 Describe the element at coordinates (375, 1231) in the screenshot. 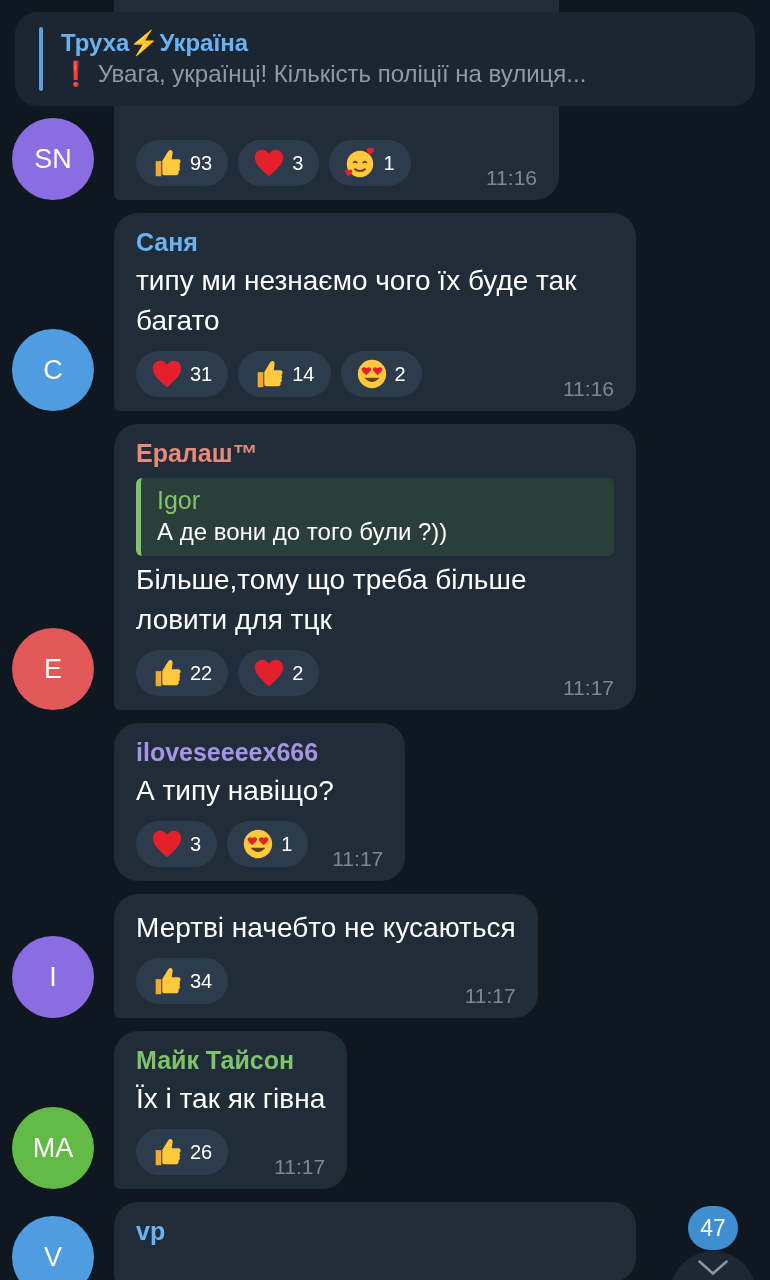

I see `sender-name: vp` at that location.